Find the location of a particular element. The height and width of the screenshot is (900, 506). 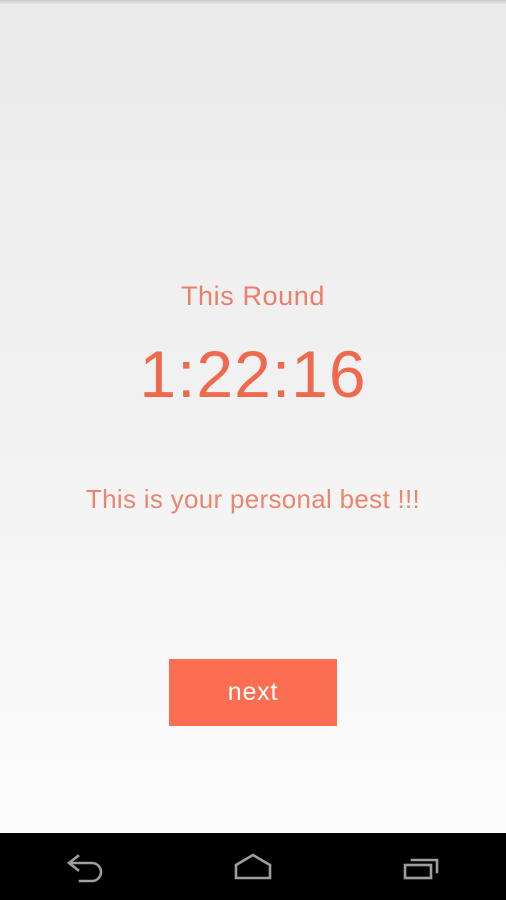

round-time-display: 1:22:16 is located at coordinates (253, 374).